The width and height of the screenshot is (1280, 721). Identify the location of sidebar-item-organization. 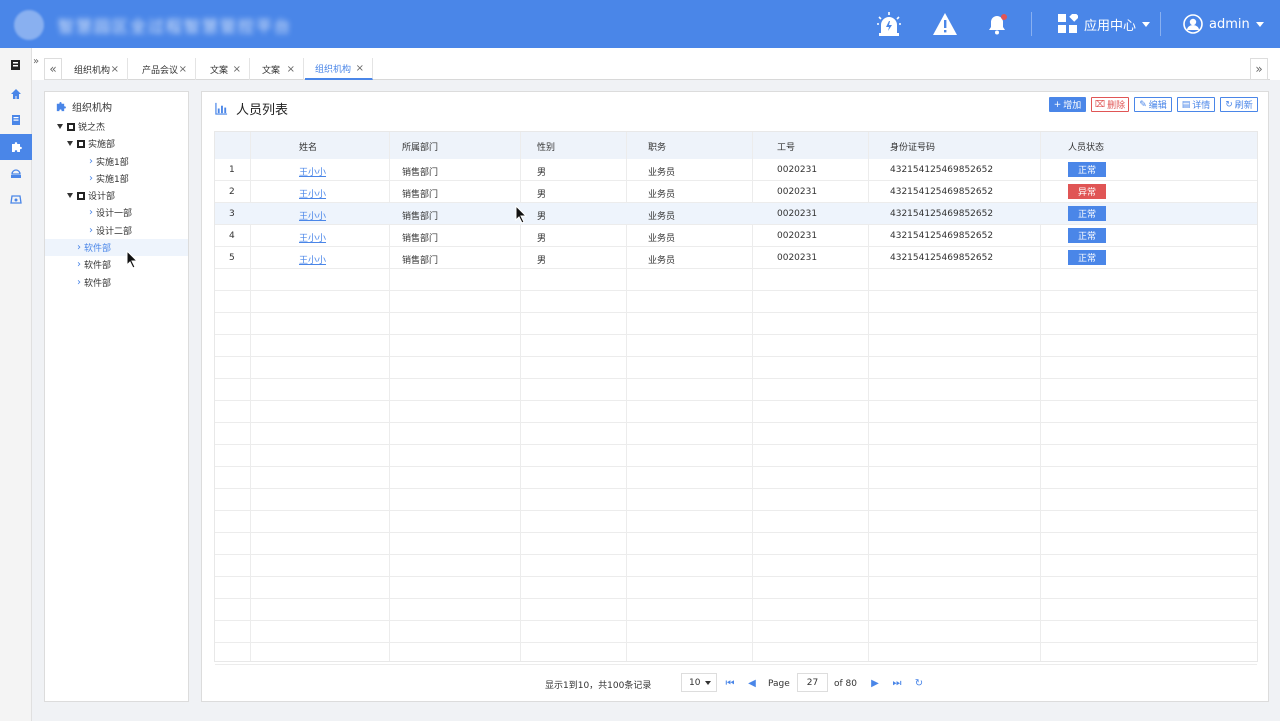
(16, 147).